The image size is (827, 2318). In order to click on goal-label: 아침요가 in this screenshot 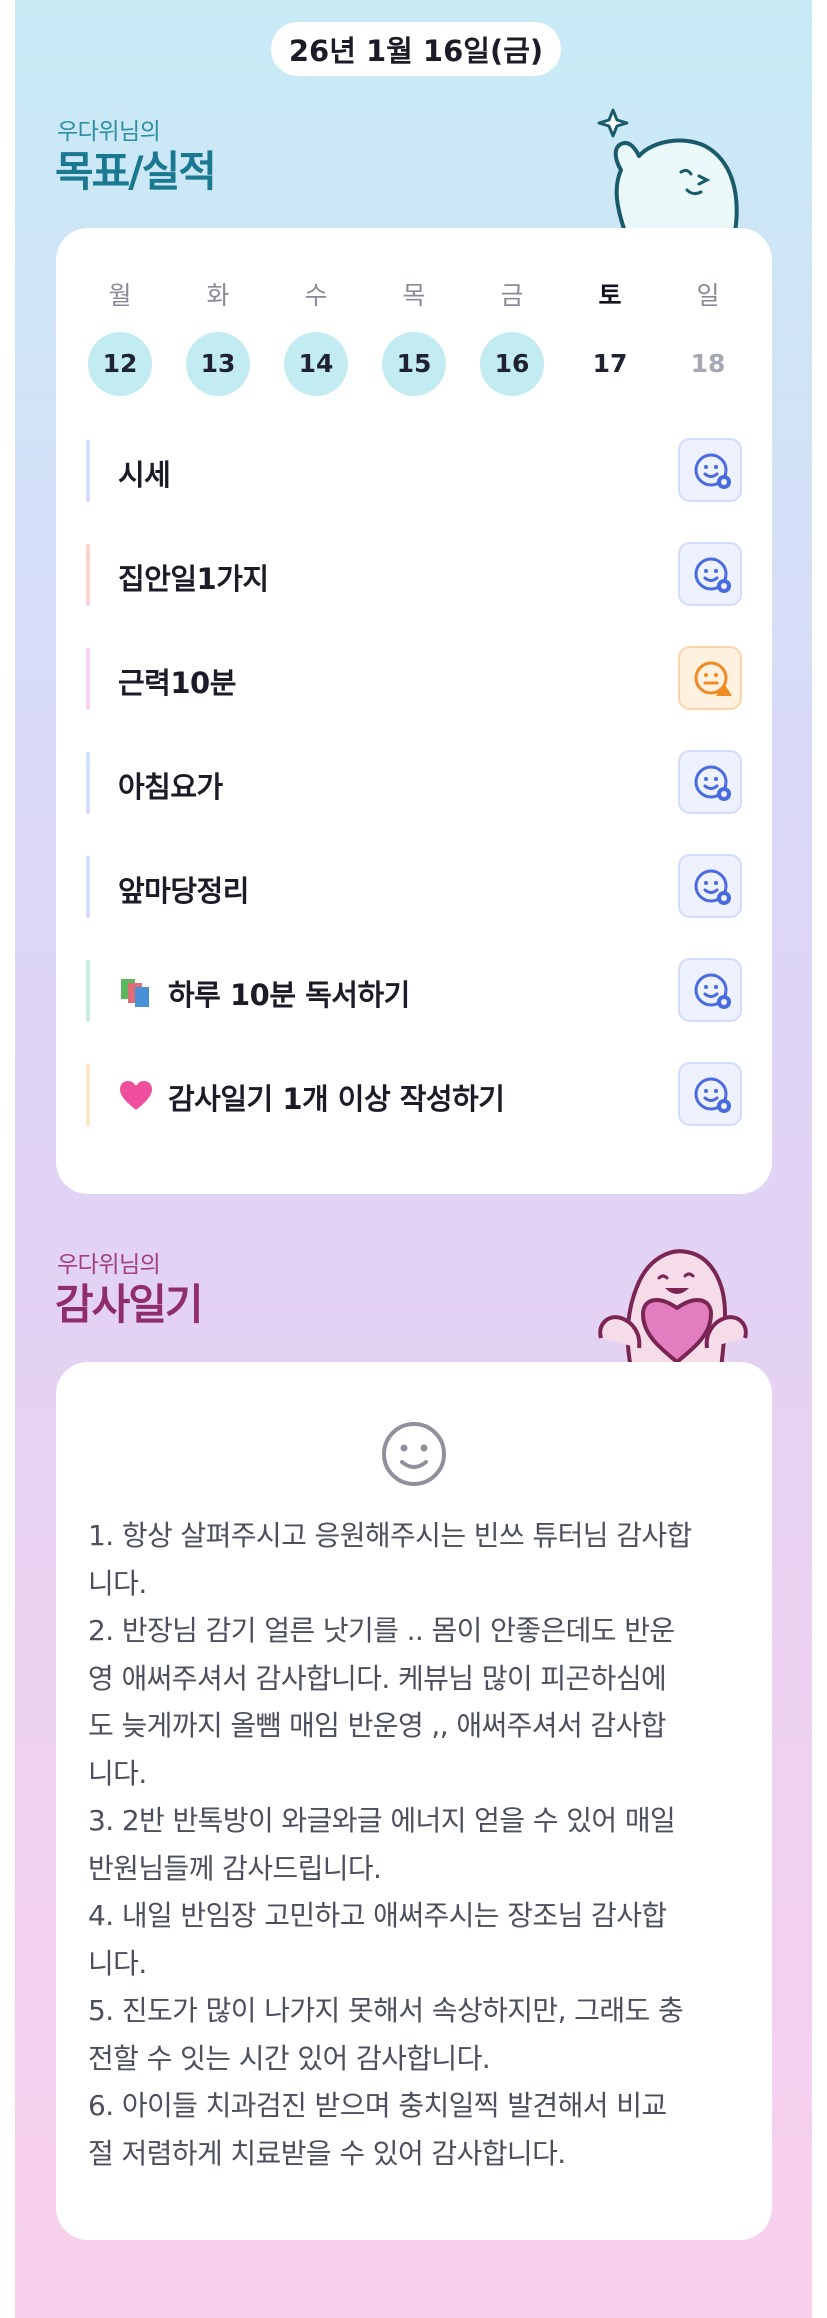, I will do `click(170, 787)`.